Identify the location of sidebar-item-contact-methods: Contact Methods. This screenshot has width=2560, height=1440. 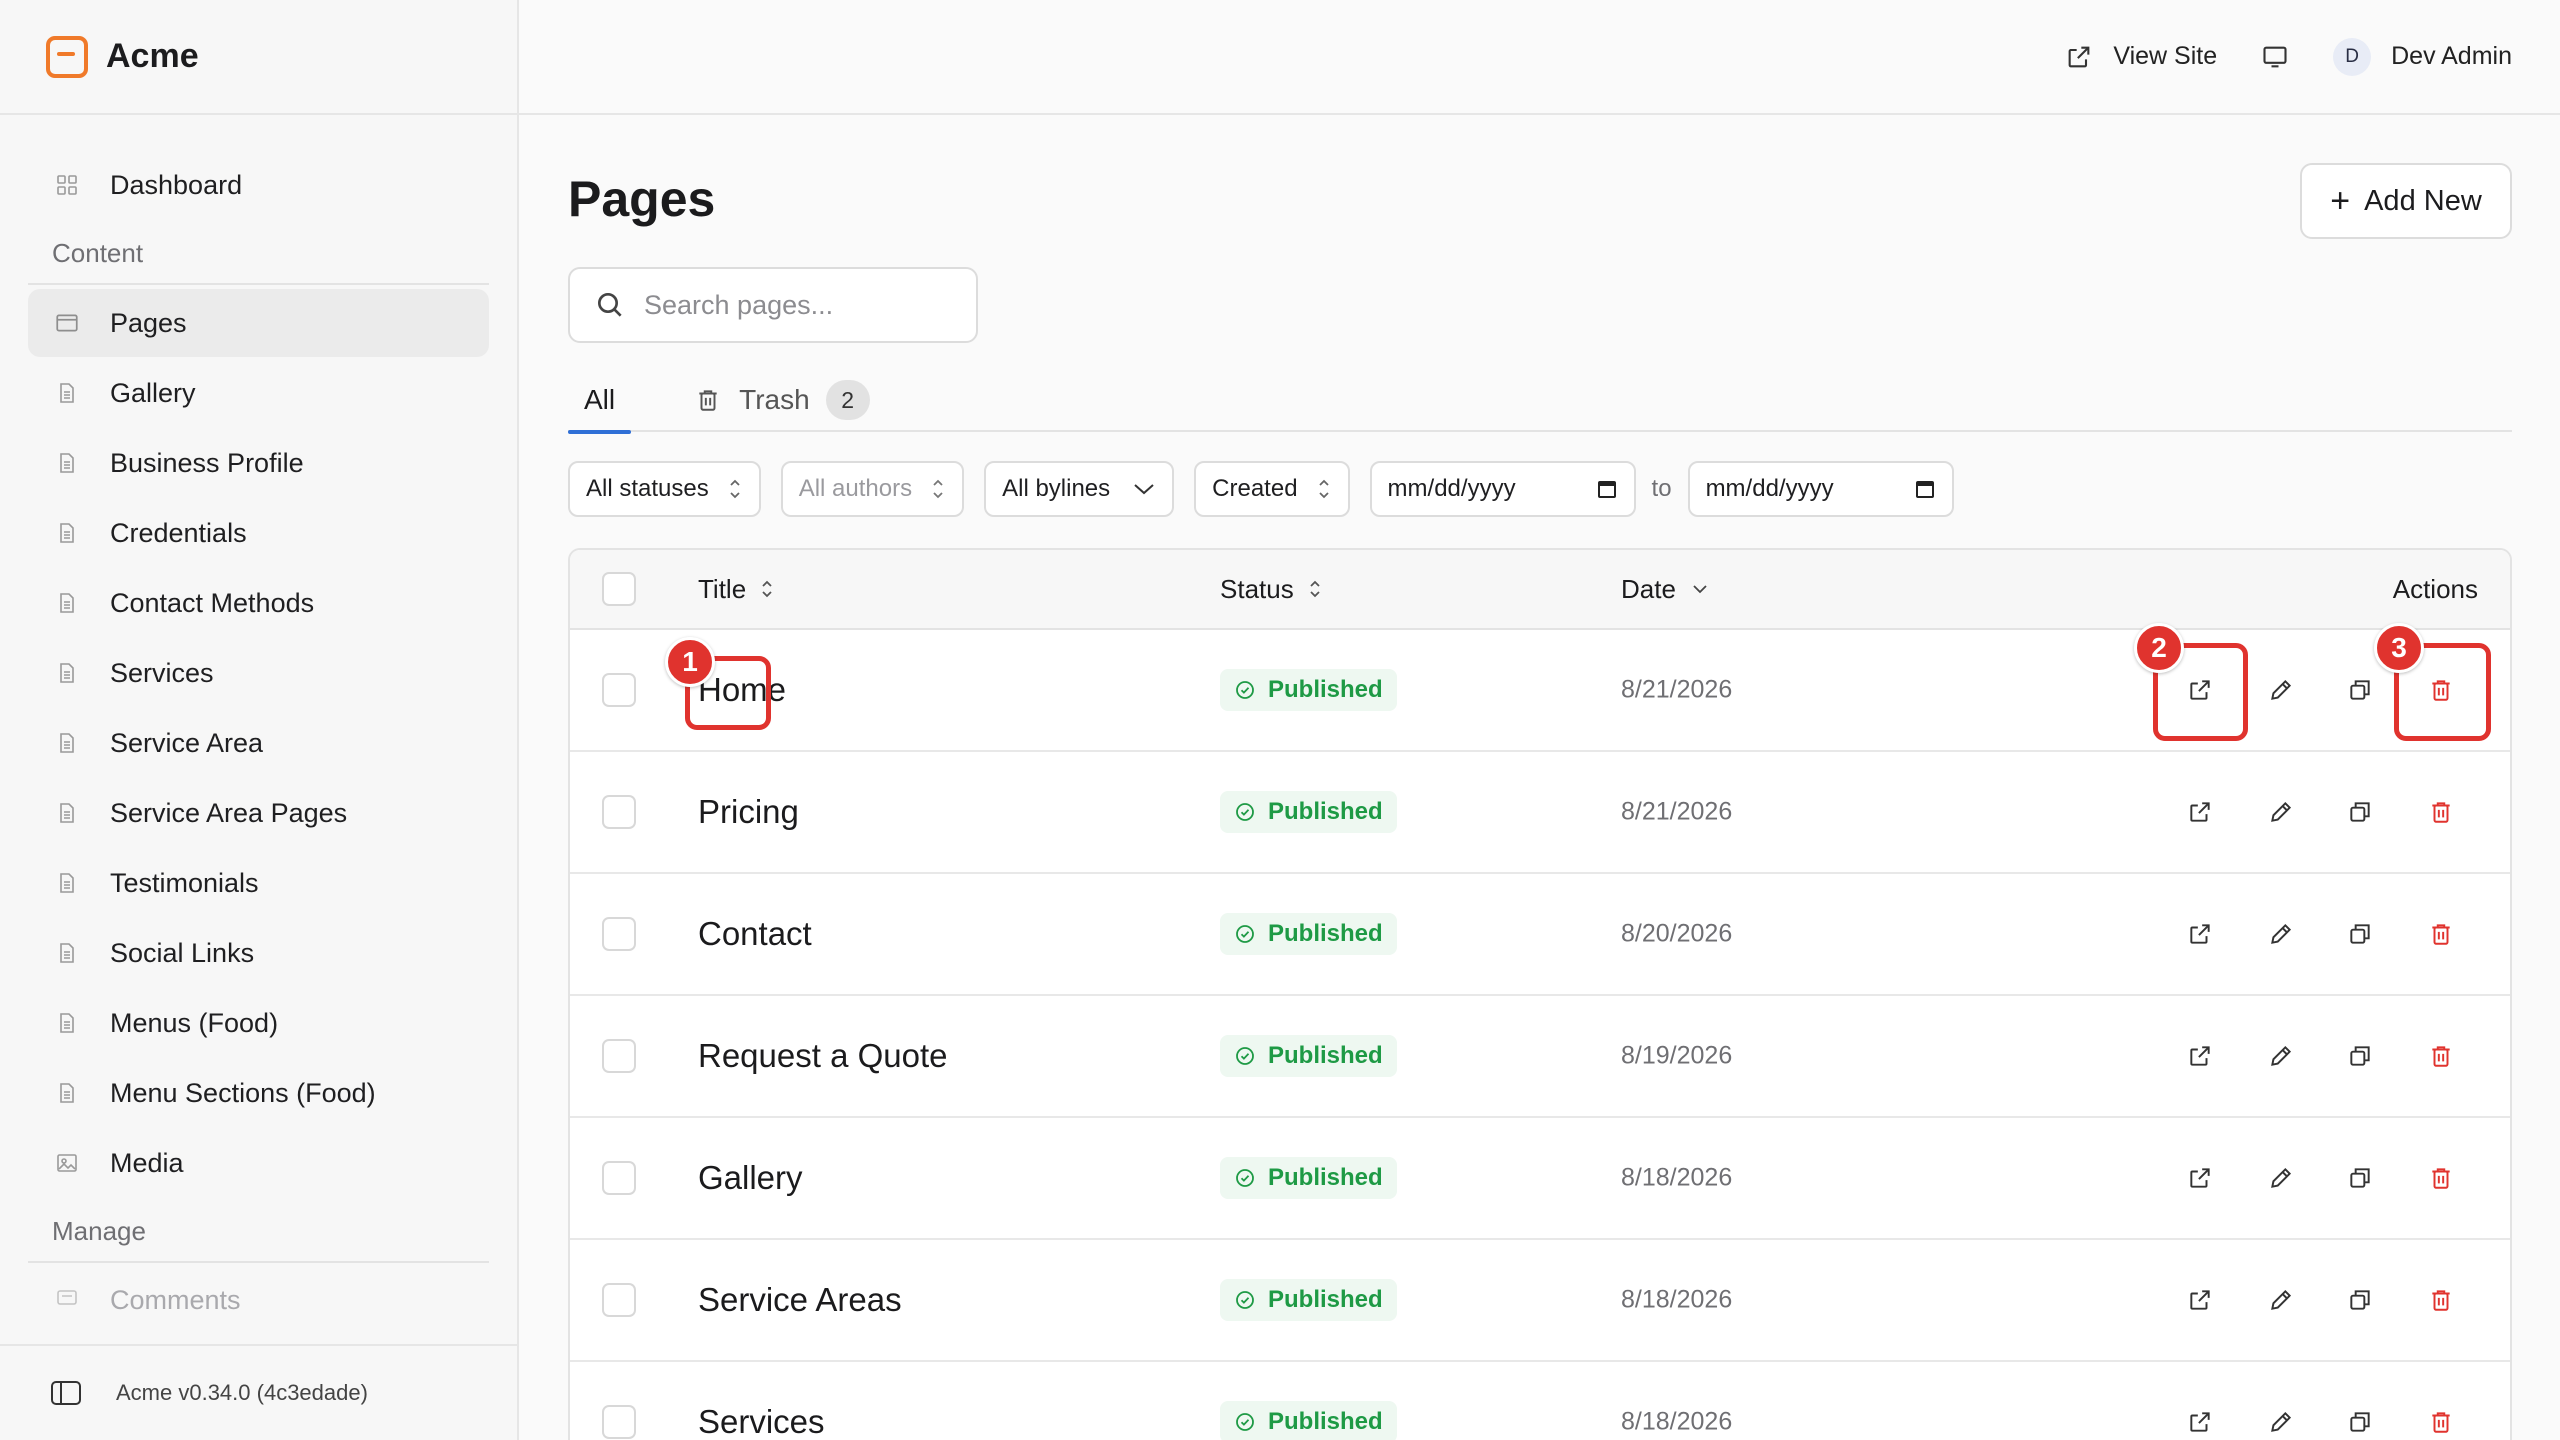
(258, 603).